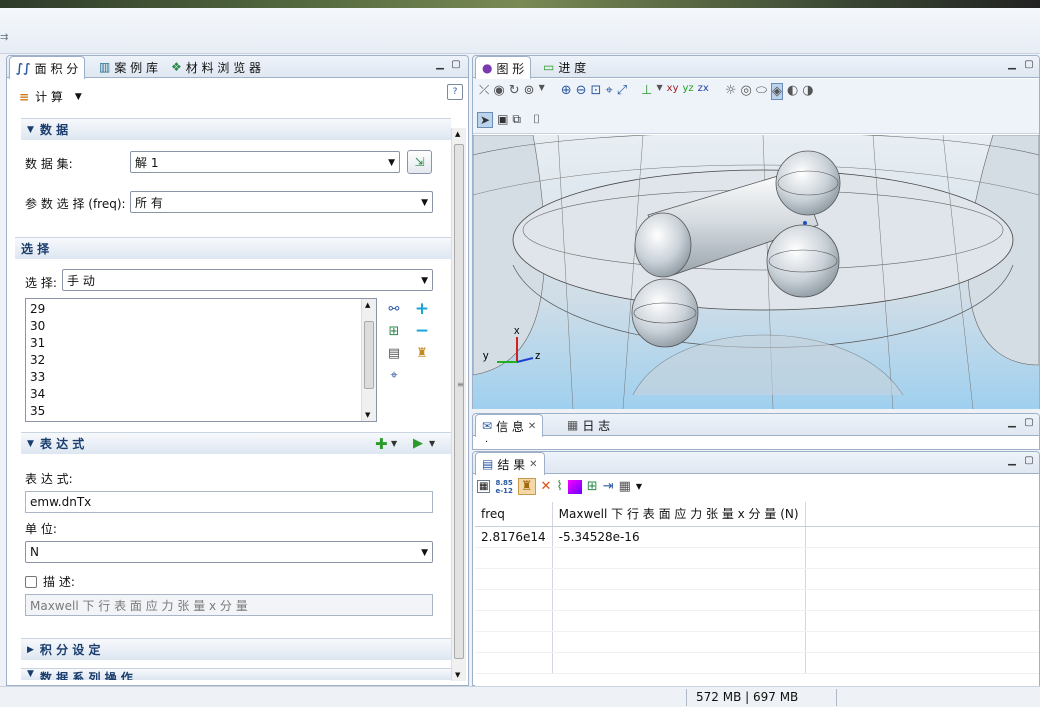 The width and height of the screenshot is (1040, 707). What do you see at coordinates (201, 326) in the screenshot?
I see `list-item: 30` at bounding box center [201, 326].